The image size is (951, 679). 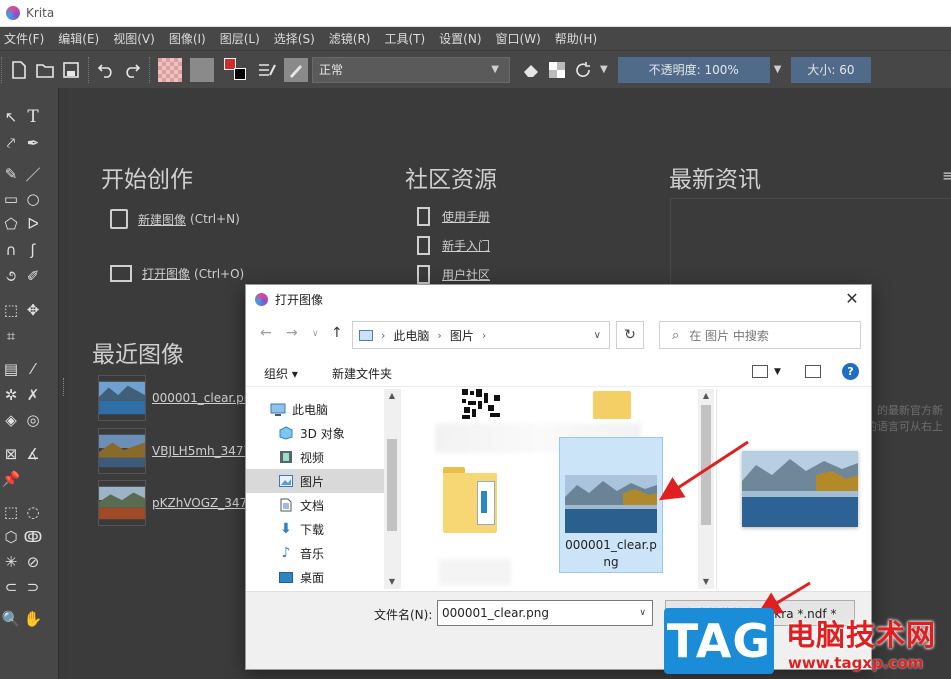 I want to click on preview-pane-icon, so click(x=813, y=371).